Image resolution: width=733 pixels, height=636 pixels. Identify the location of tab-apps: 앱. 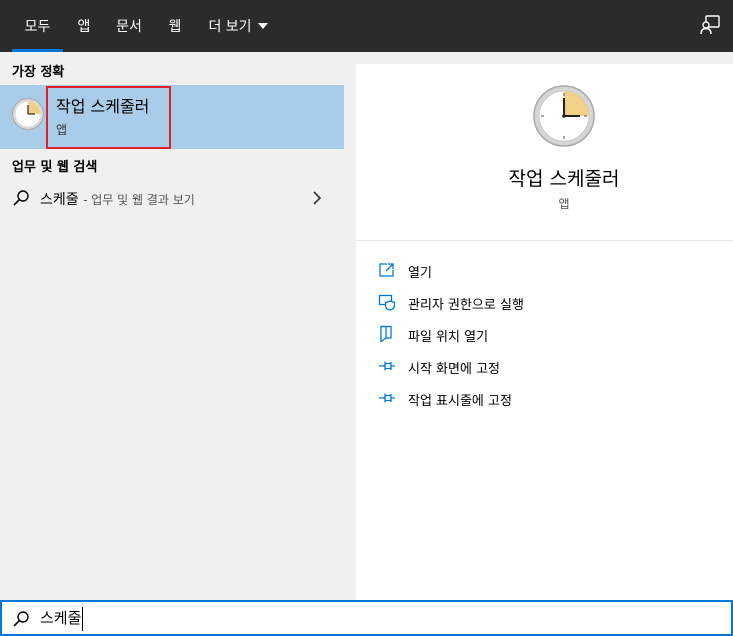
(84, 26).